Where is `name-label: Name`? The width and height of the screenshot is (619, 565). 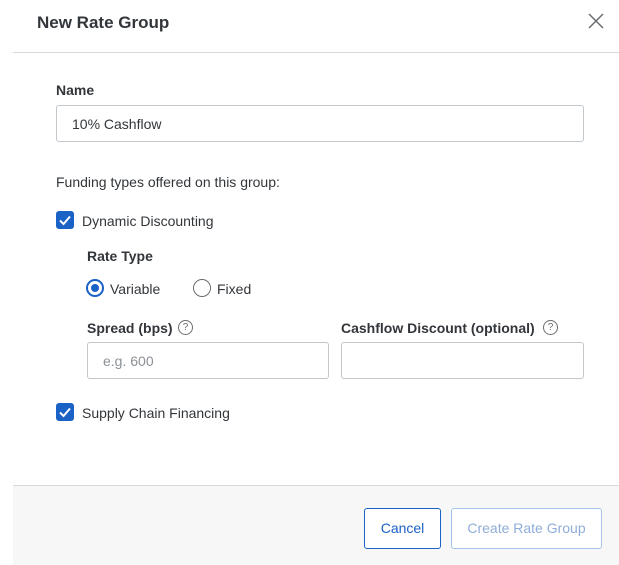
name-label: Name is located at coordinates (75, 90).